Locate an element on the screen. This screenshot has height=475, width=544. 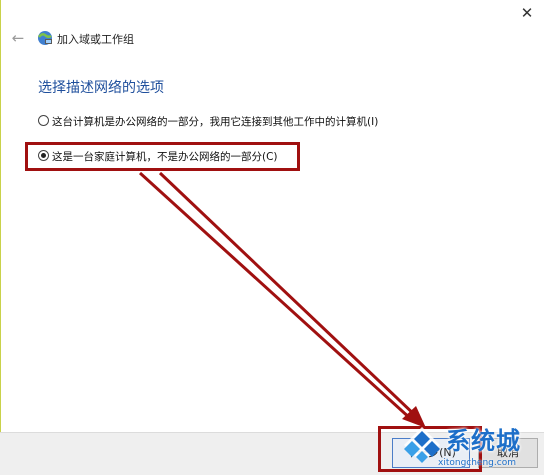
option-office-network: 这台计算机是办公网络的一部分，我用它连接到其他工作中的计算机(I) is located at coordinates (208, 123).